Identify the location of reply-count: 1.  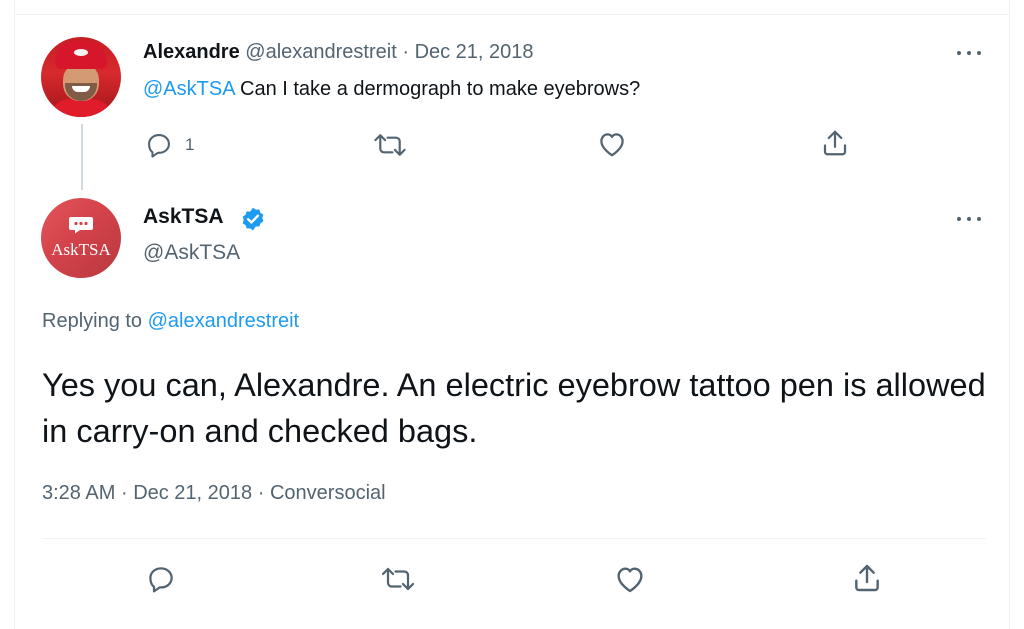
(190, 144).